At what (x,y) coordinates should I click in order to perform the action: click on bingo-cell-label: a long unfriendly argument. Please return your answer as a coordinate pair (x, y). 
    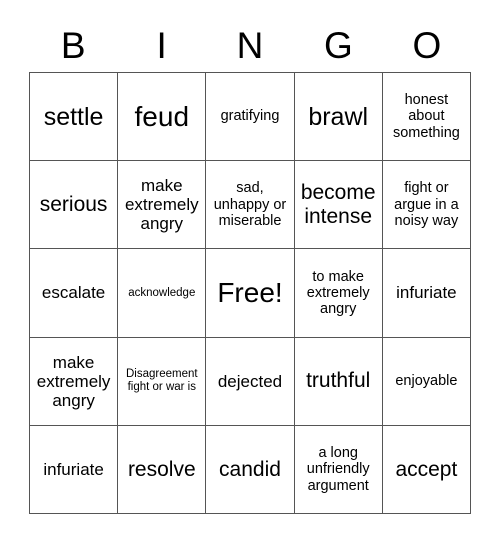
    Looking at the image, I should click on (338, 469).